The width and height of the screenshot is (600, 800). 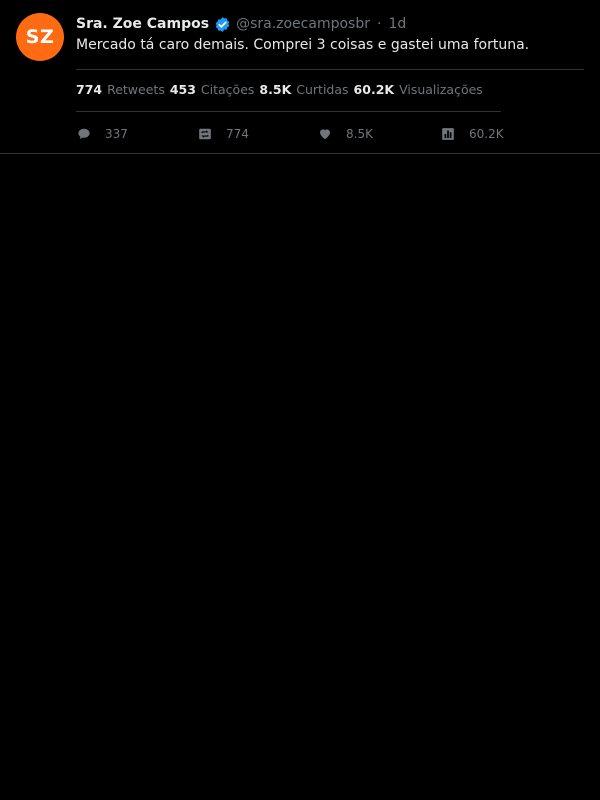 I want to click on user-handle: @sra.zoecamposbr, so click(x=303, y=24).